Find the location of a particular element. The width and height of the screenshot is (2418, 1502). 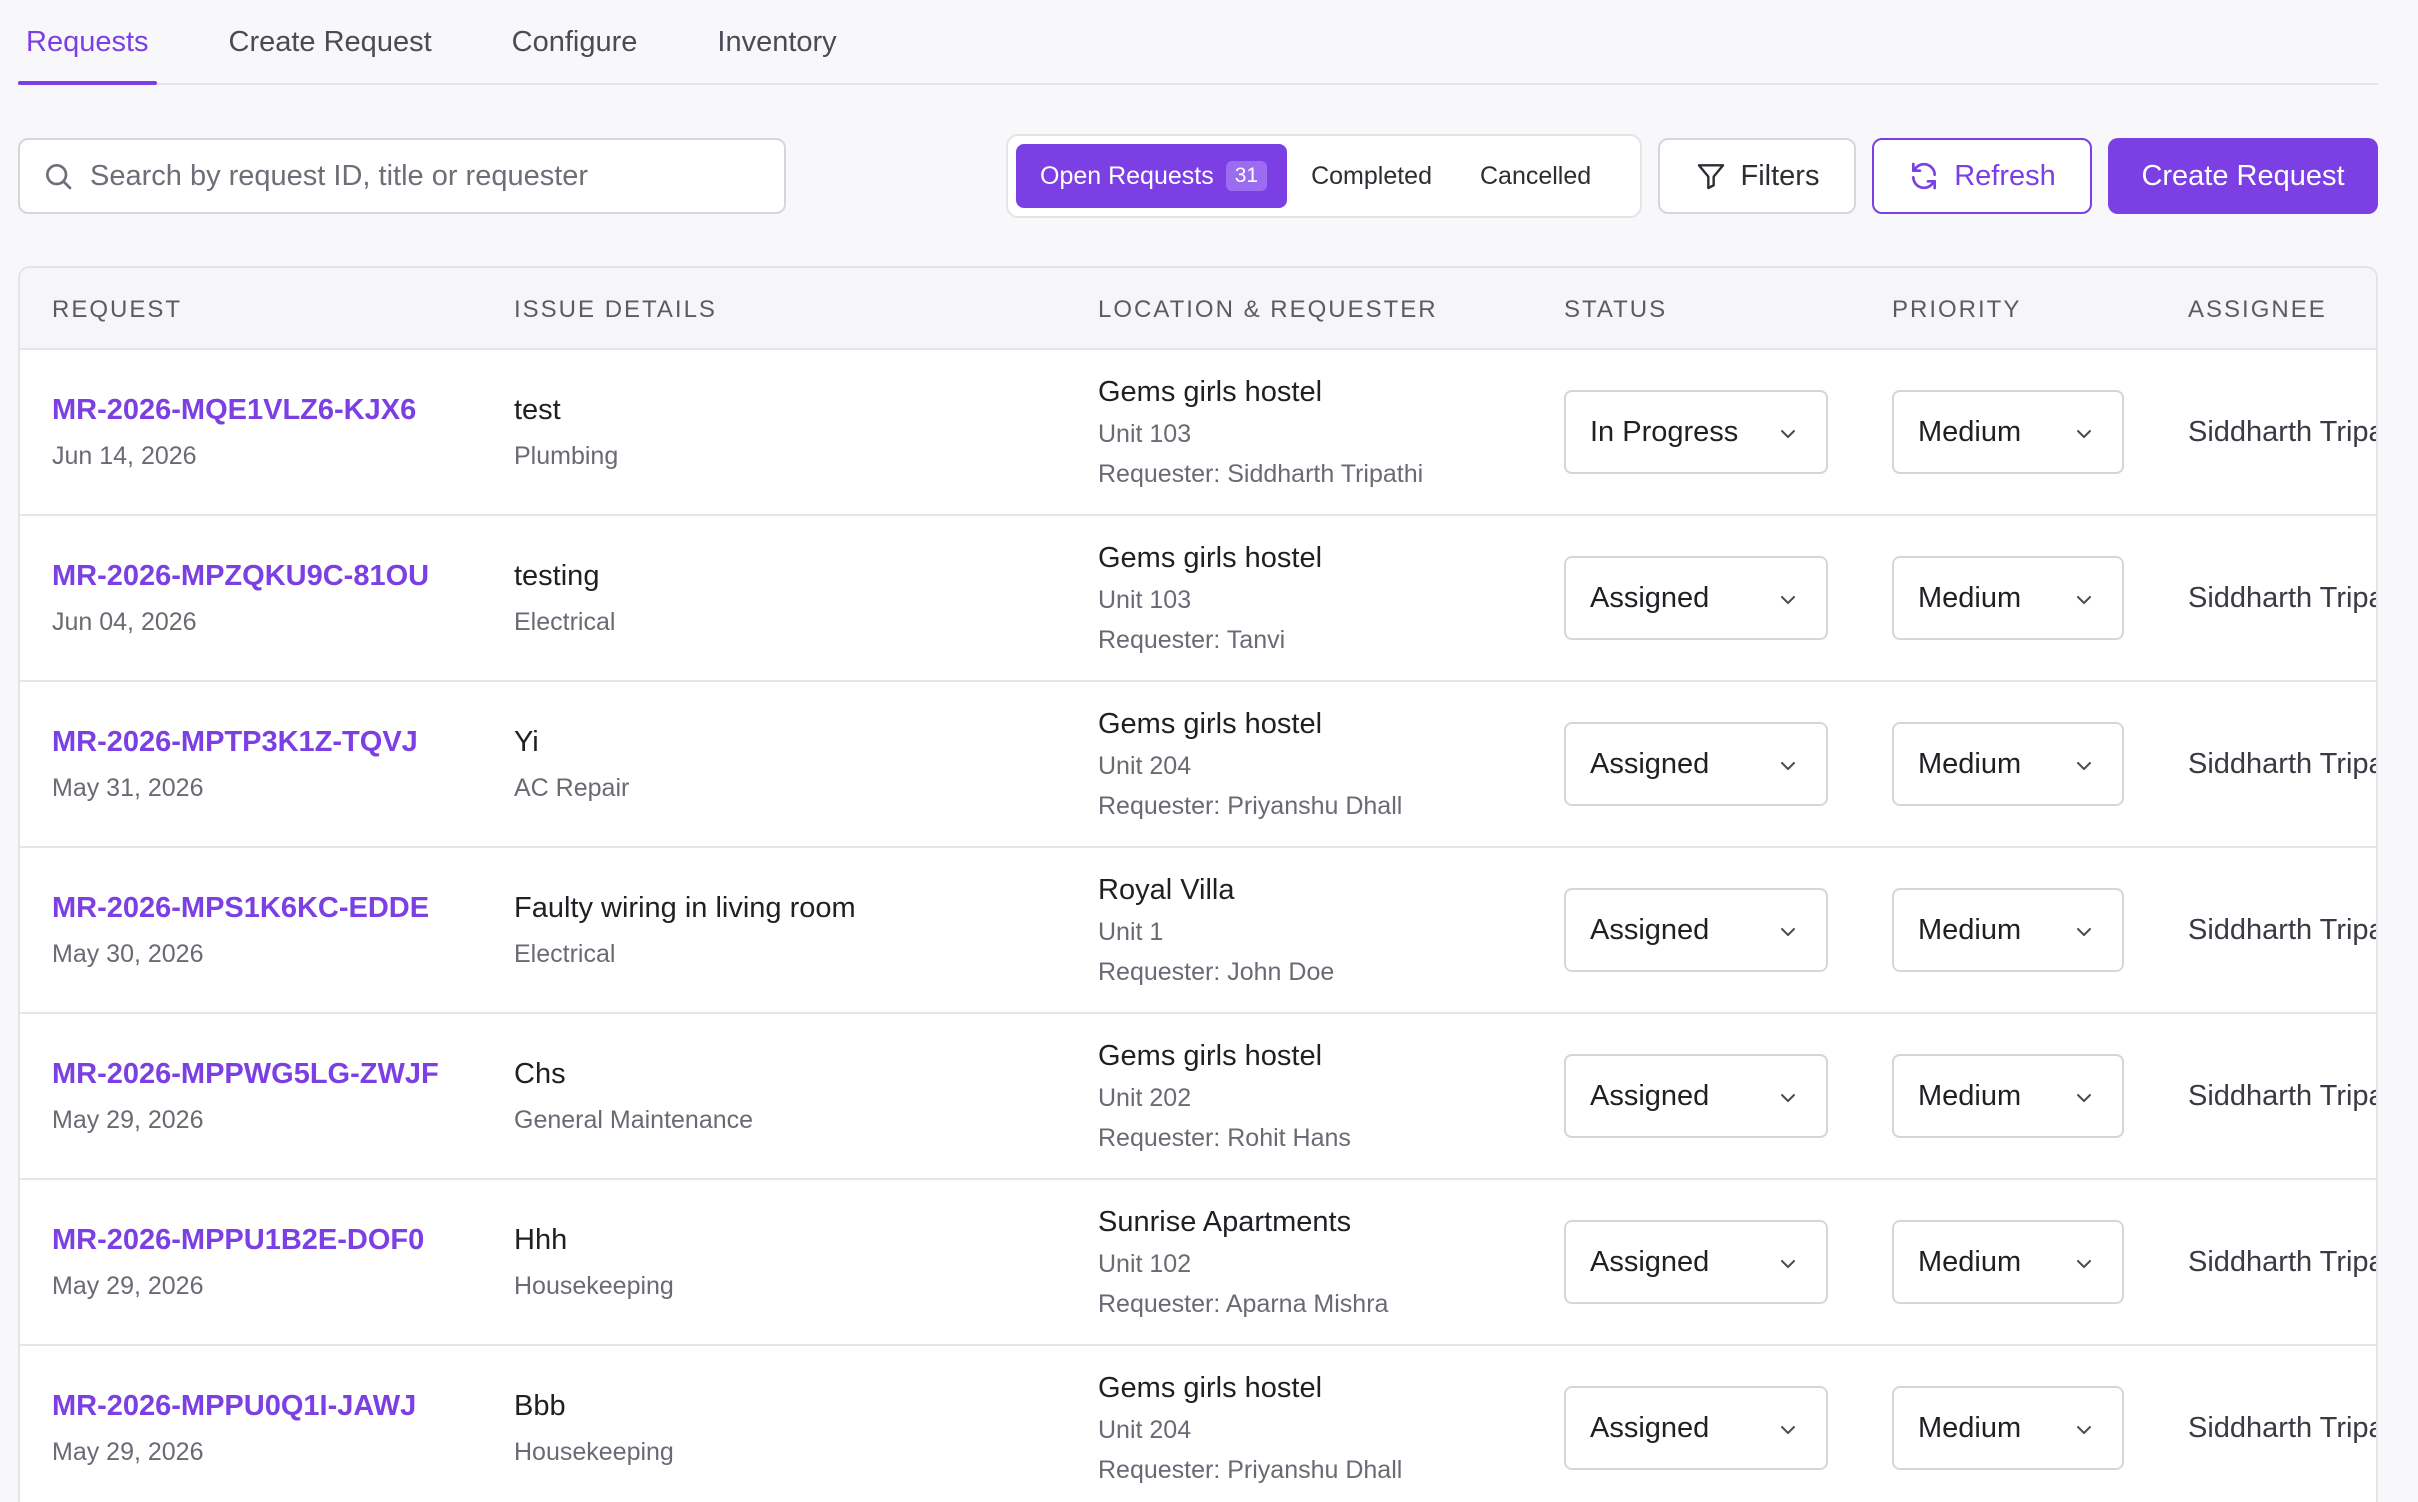

issue-title: Bbb is located at coordinates (540, 1406).